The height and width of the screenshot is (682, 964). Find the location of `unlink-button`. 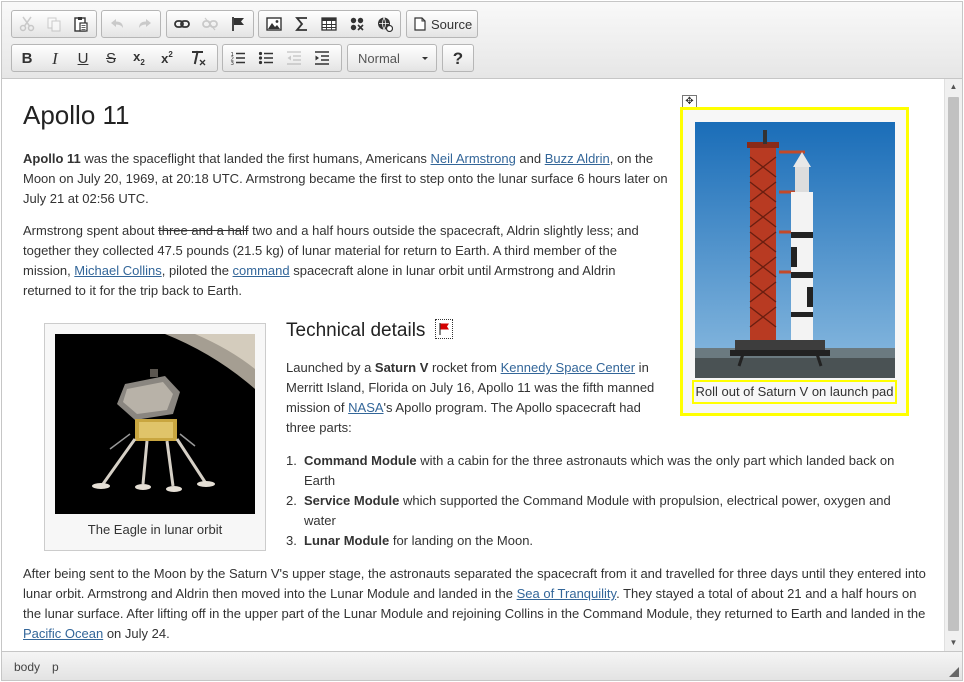

unlink-button is located at coordinates (210, 24).